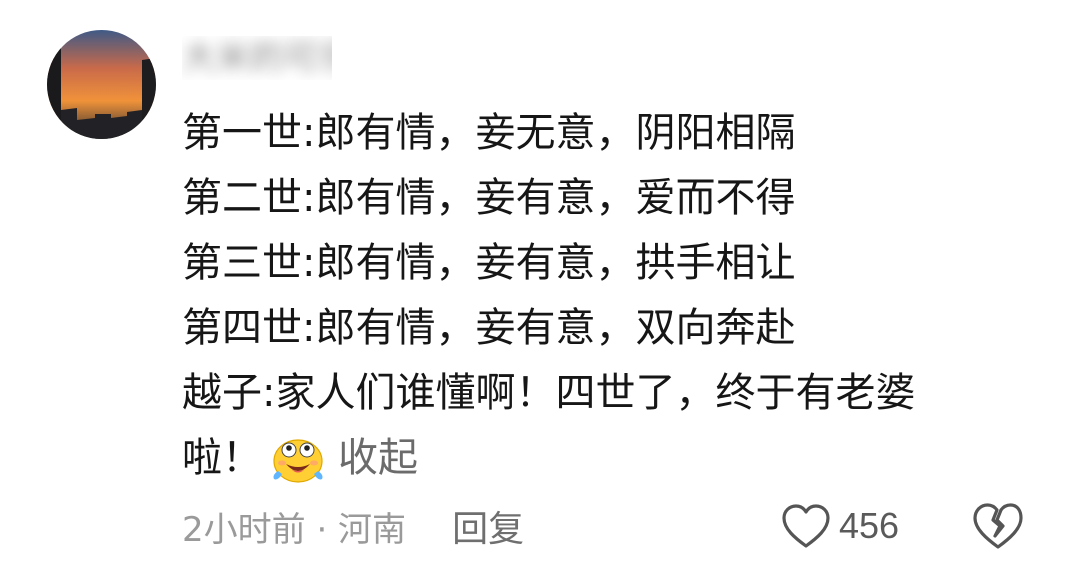 This screenshot has height=574, width=1080. Describe the element at coordinates (489, 133) in the screenshot. I see `comment-line: 第一世:郎有情，妾无意，阴阳相隔` at that location.